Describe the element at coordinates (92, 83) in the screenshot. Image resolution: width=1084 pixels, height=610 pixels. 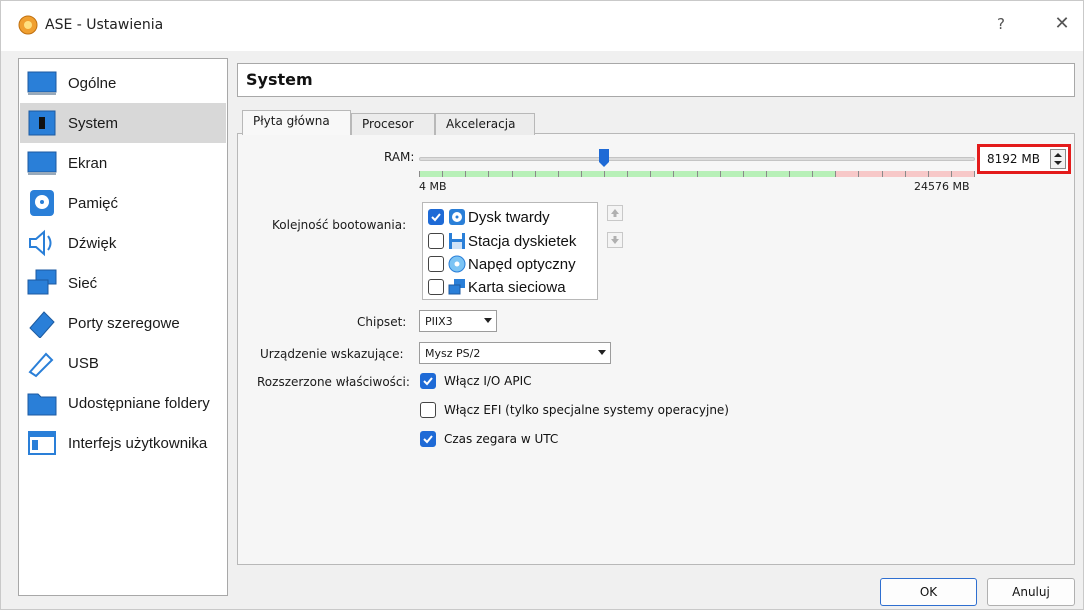
I see `sidebar-item-label: Ogólne` at that location.